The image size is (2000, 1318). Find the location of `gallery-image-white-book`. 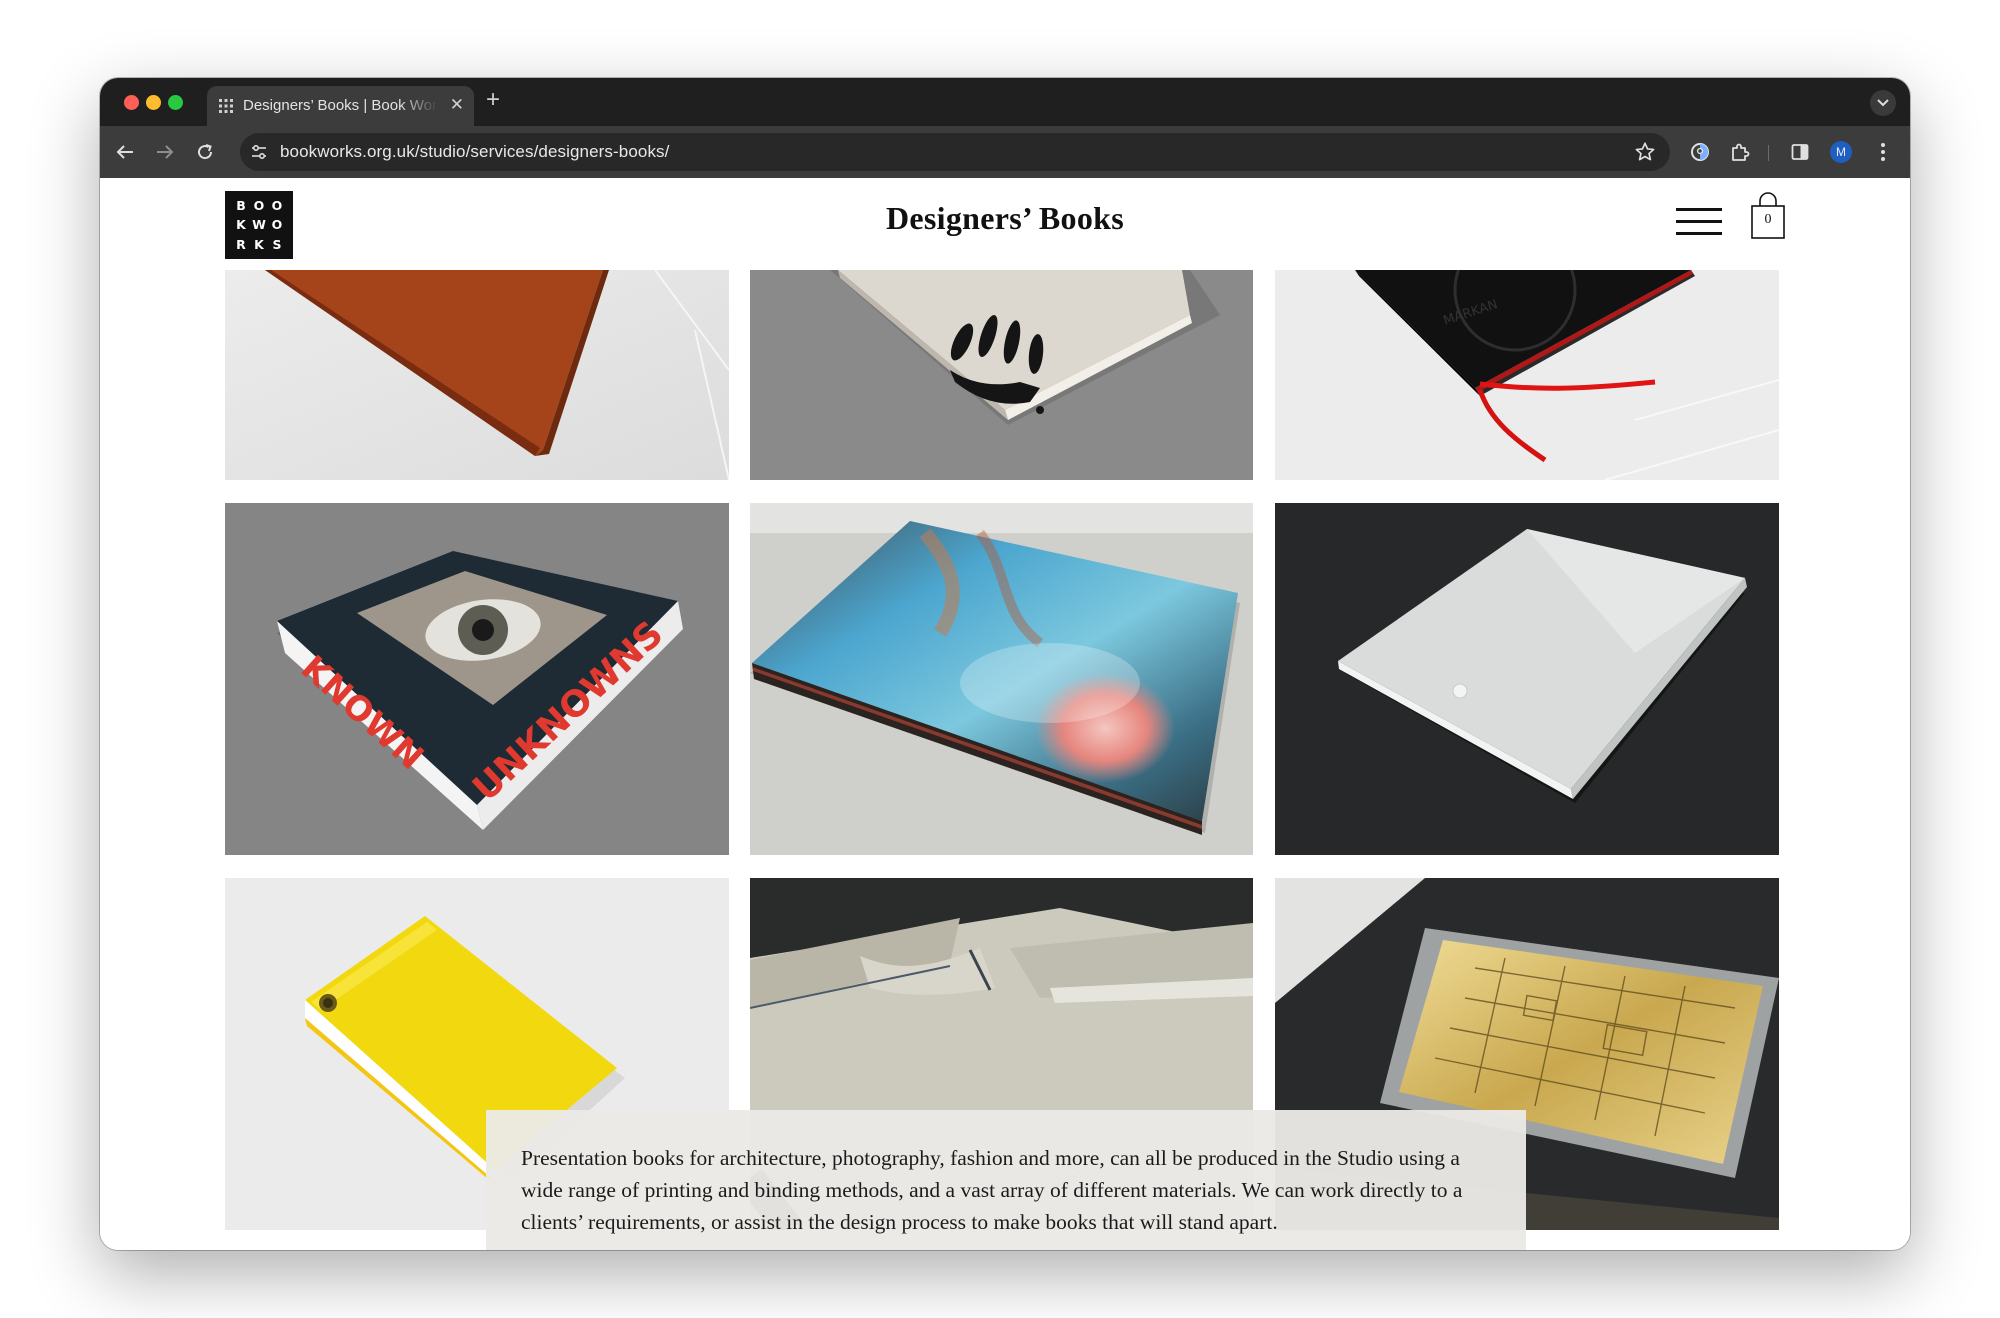

gallery-image-white-book is located at coordinates (1527, 679).